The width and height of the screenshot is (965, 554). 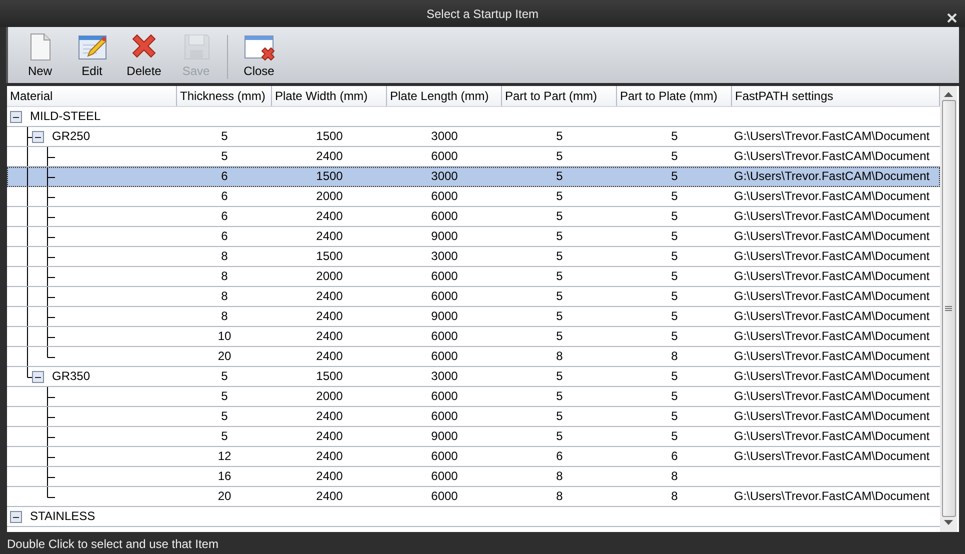 I want to click on scrollbar-thumb, so click(x=949, y=308).